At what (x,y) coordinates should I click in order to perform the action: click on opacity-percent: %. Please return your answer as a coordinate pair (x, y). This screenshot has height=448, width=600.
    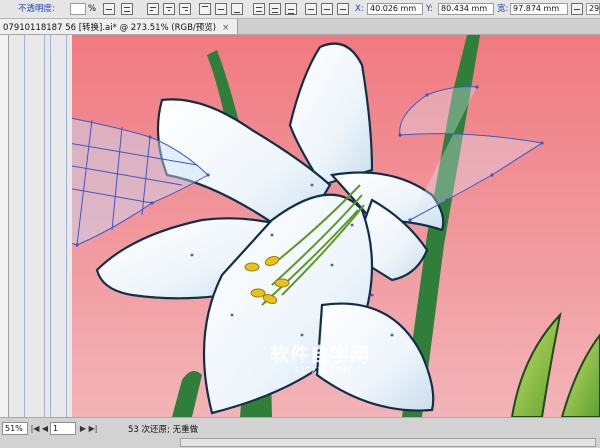
    Looking at the image, I should click on (92, 9).